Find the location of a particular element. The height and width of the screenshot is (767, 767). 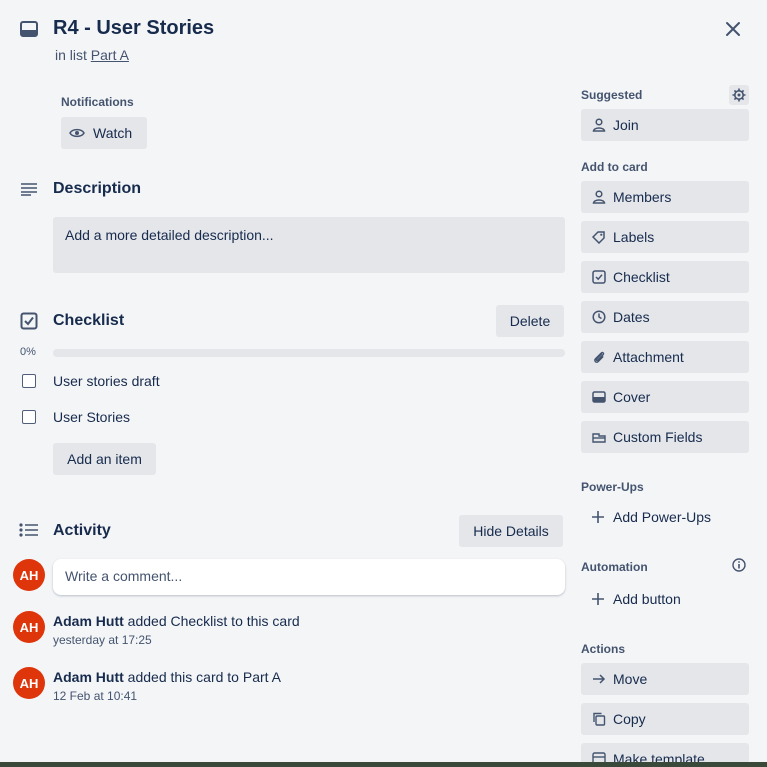

add-powerups-button: Add Power-Ups is located at coordinates (665, 517).